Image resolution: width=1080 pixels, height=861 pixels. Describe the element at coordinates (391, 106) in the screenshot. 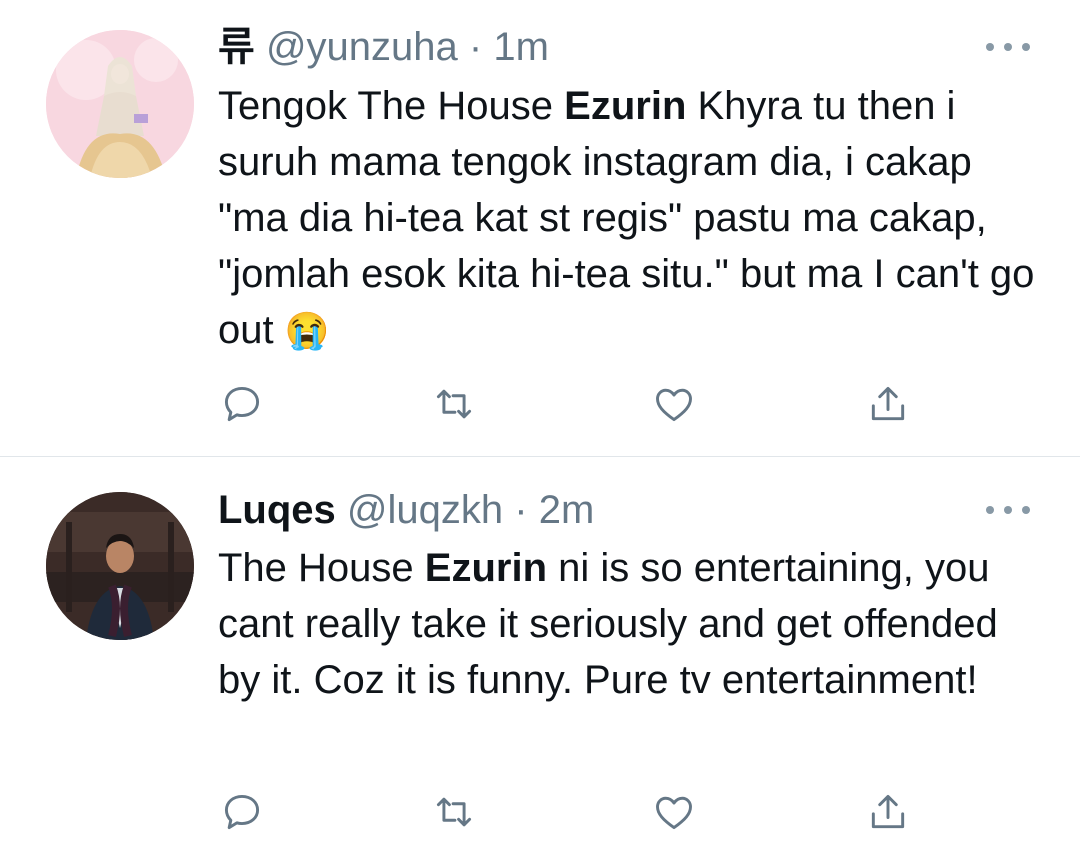

I see `text-part: Tengok The House` at that location.